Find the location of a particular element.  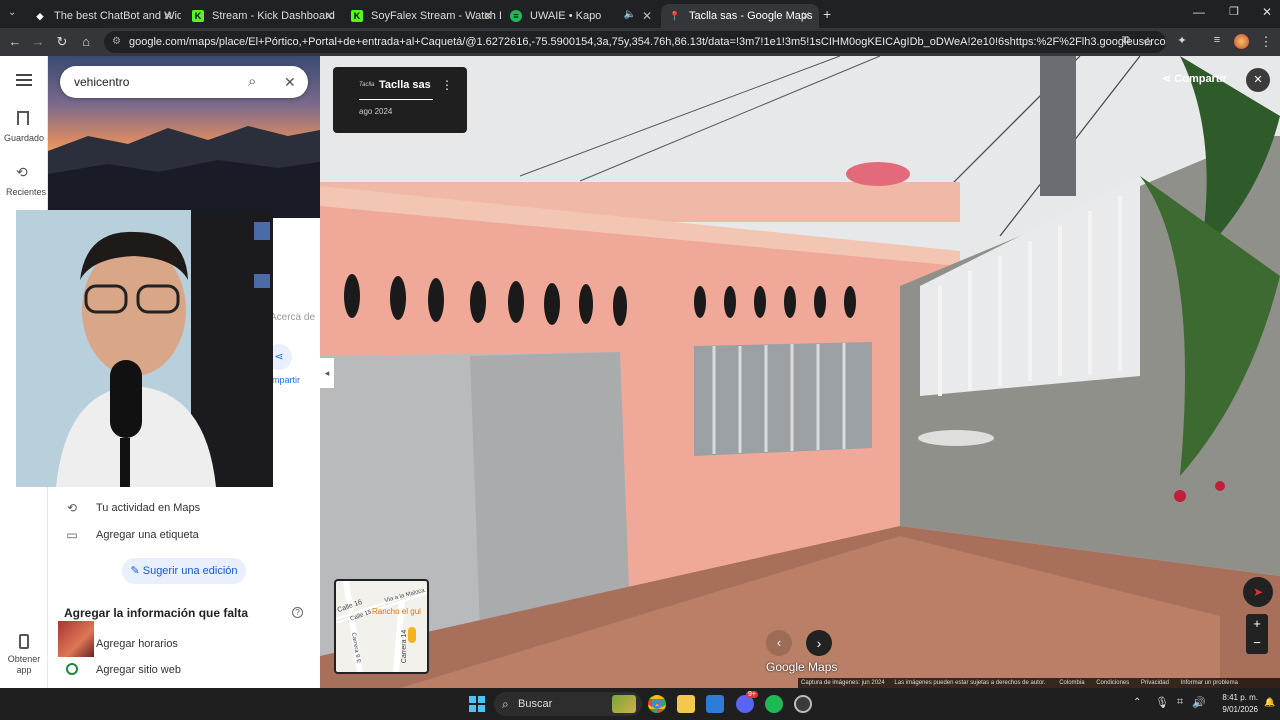

tab-chatbot: ◆ The best ChatBot and Widgets ✕ is located at coordinates (103, 16).